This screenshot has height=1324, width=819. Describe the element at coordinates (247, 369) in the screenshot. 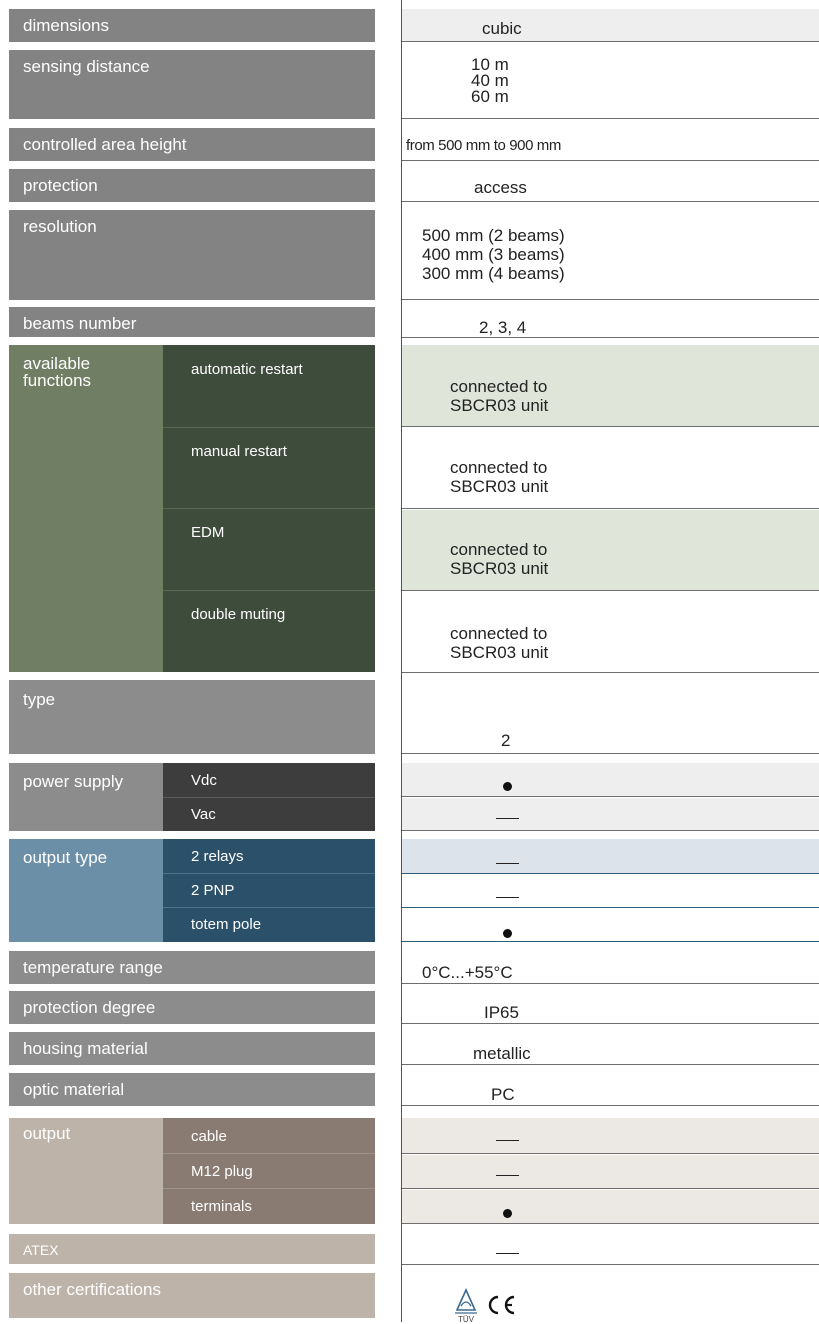

I see `sublabel-automatic-restart: automatic restart` at that location.